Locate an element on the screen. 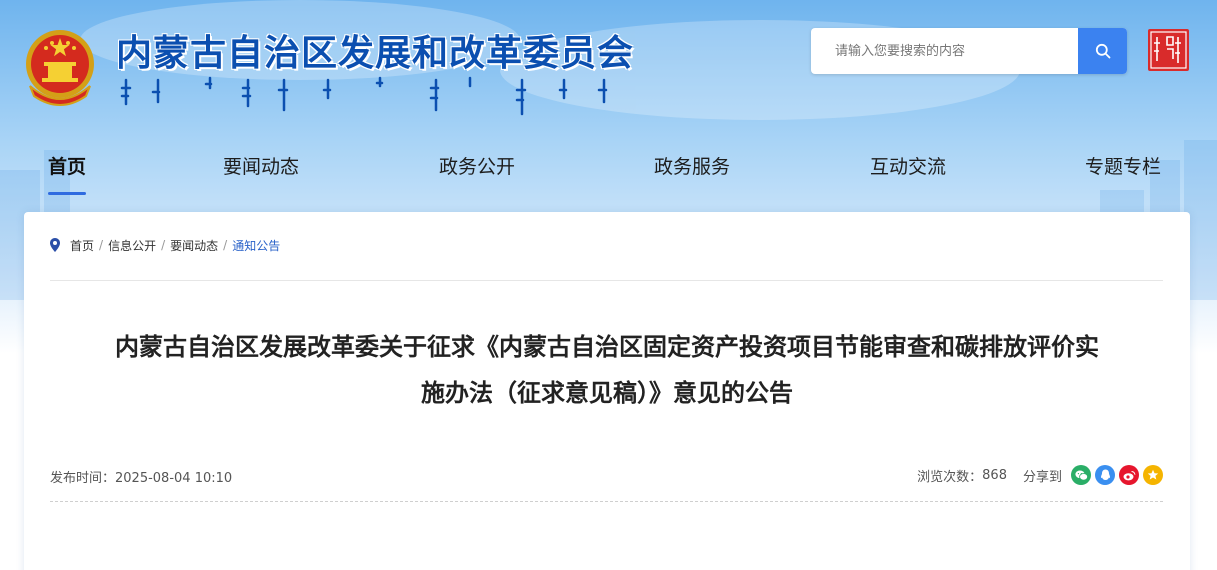  location-pin-icon is located at coordinates (55, 245).